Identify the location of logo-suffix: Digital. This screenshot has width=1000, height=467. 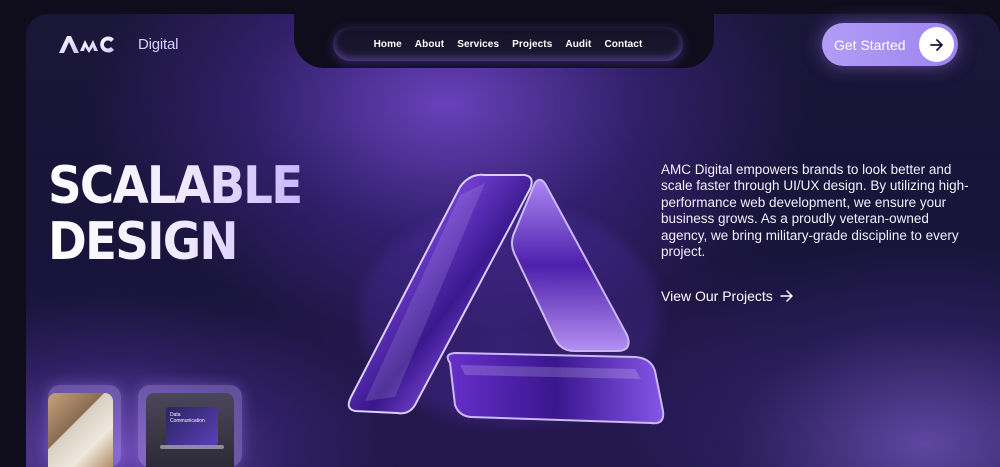
(158, 44).